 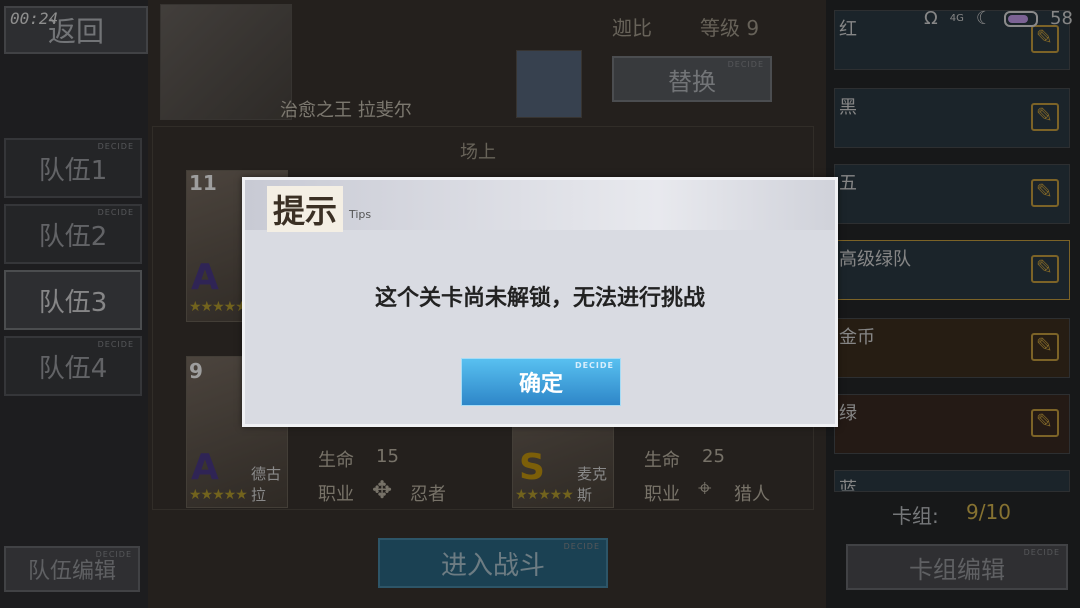 I want to click on confirm-button: DECIDE 确定, so click(x=541, y=382).